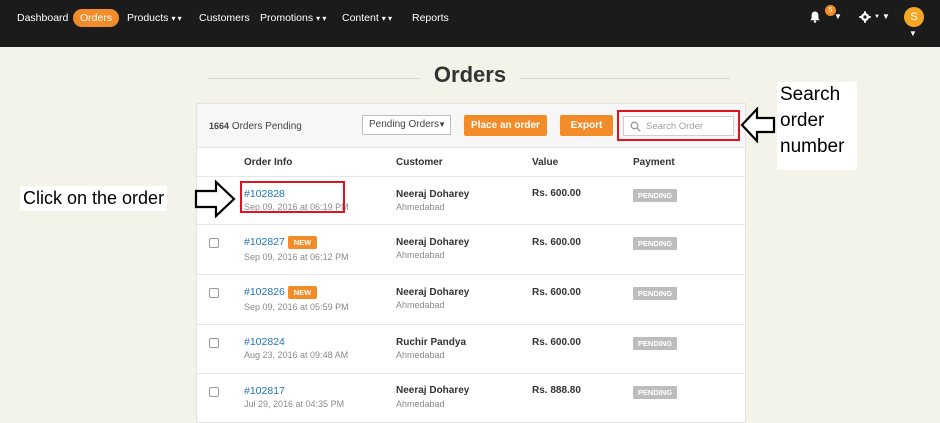 This screenshot has height=423, width=940. I want to click on nav-dashboard: Dashboard, so click(42, 18).